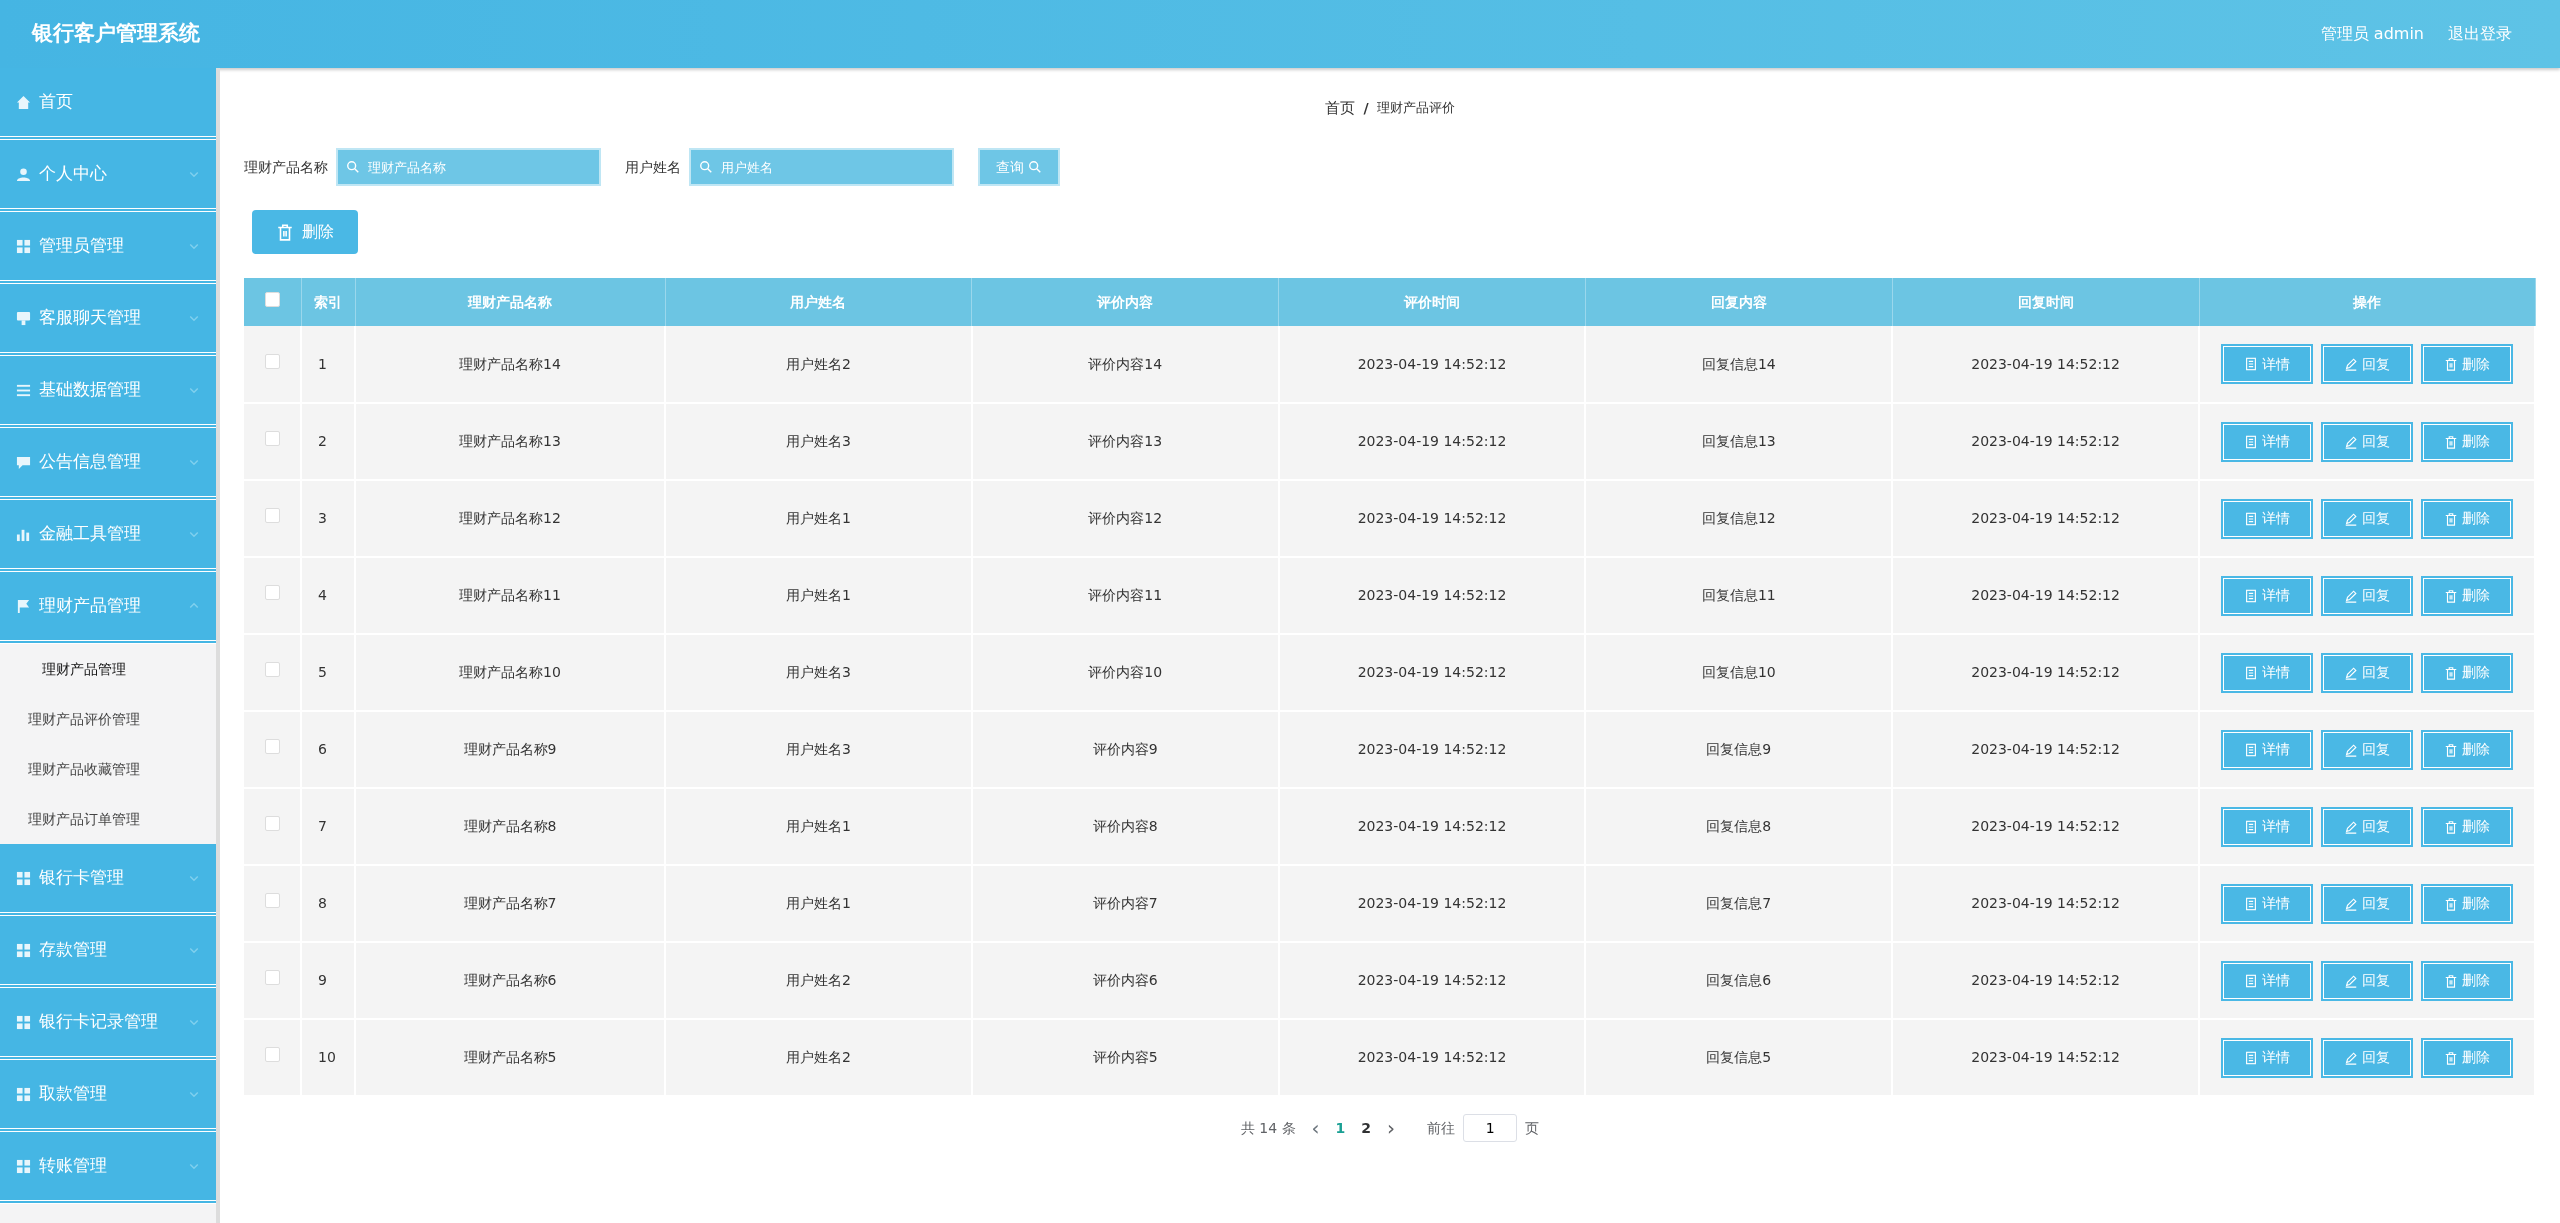 This screenshot has height=1223, width=2560. Describe the element at coordinates (23, 390) in the screenshot. I see `list-icon` at that location.